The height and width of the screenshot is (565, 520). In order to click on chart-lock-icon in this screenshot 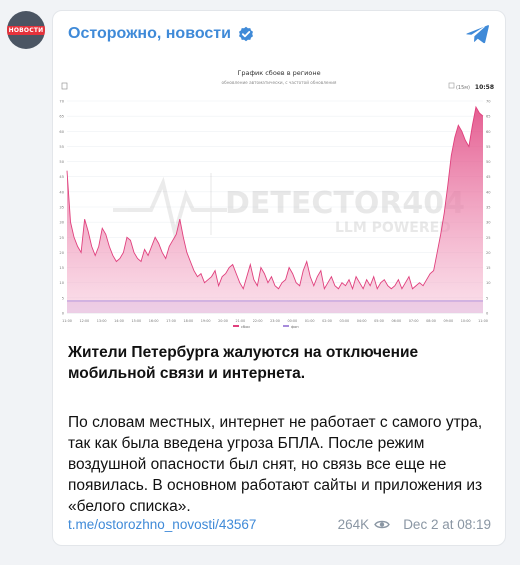, I will do `click(64, 86)`.